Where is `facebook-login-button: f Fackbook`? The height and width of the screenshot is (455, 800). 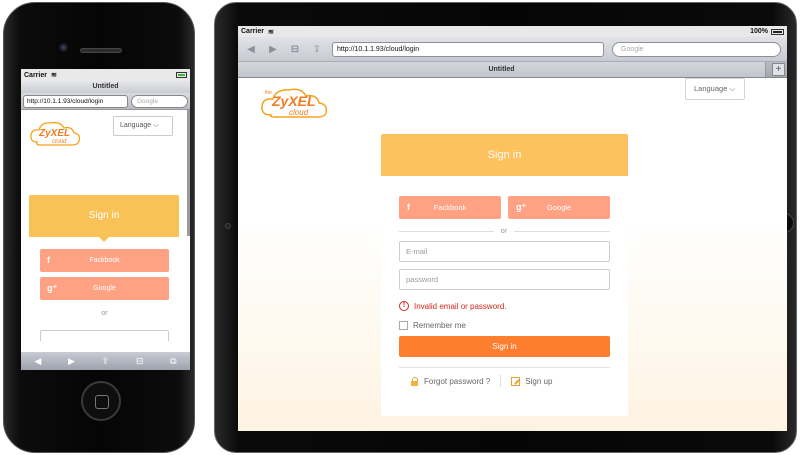 facebook-login-button: f Fackbook is located at coordinates (450, 207).